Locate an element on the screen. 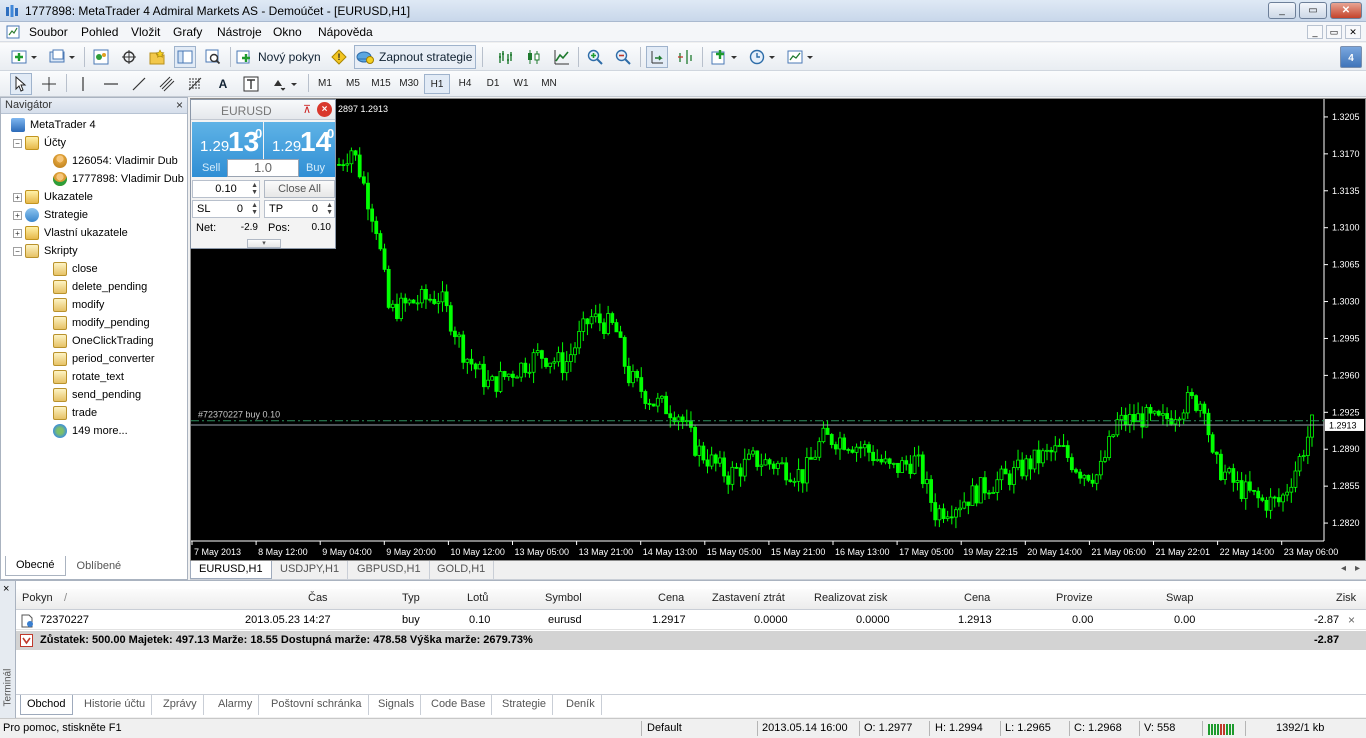  cursor-icon is located at coordinates (21, 84).